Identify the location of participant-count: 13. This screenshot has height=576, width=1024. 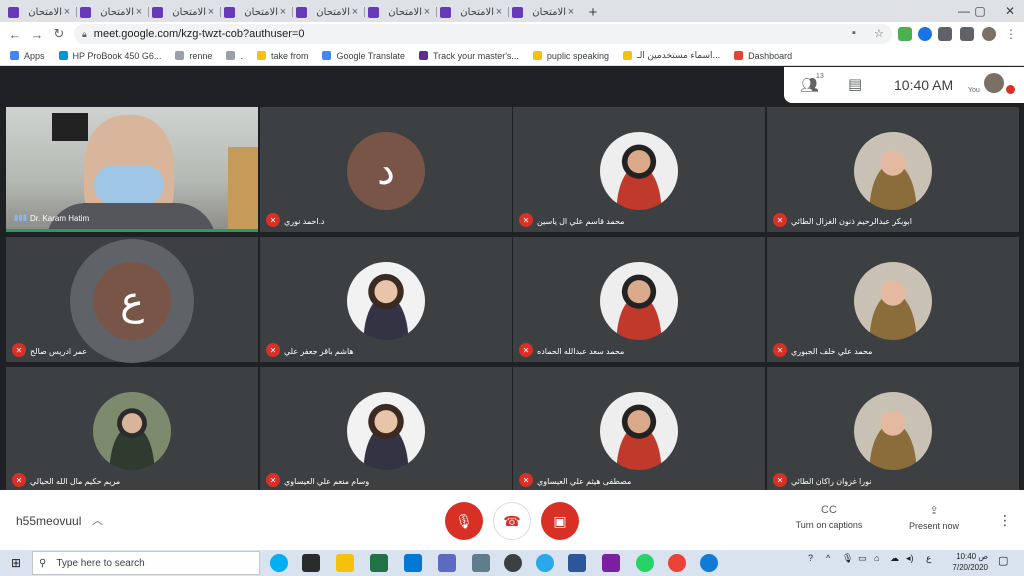
(820, 76).